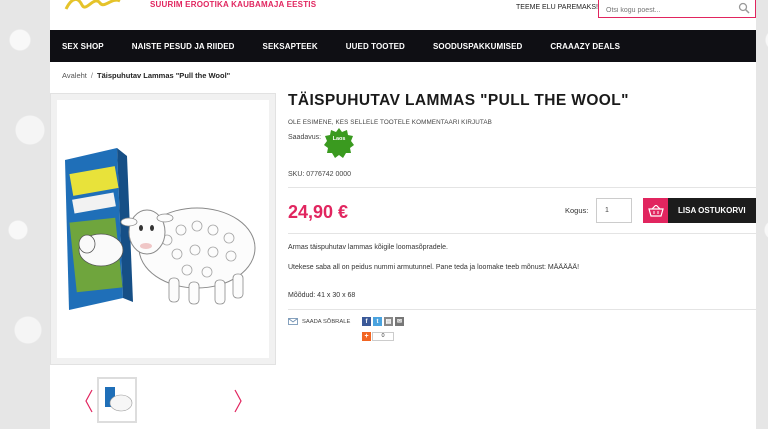  What do you see at coordinates (762, 214) in the screenshot?
I see `right-decoration` at bounding box center [762, 214].